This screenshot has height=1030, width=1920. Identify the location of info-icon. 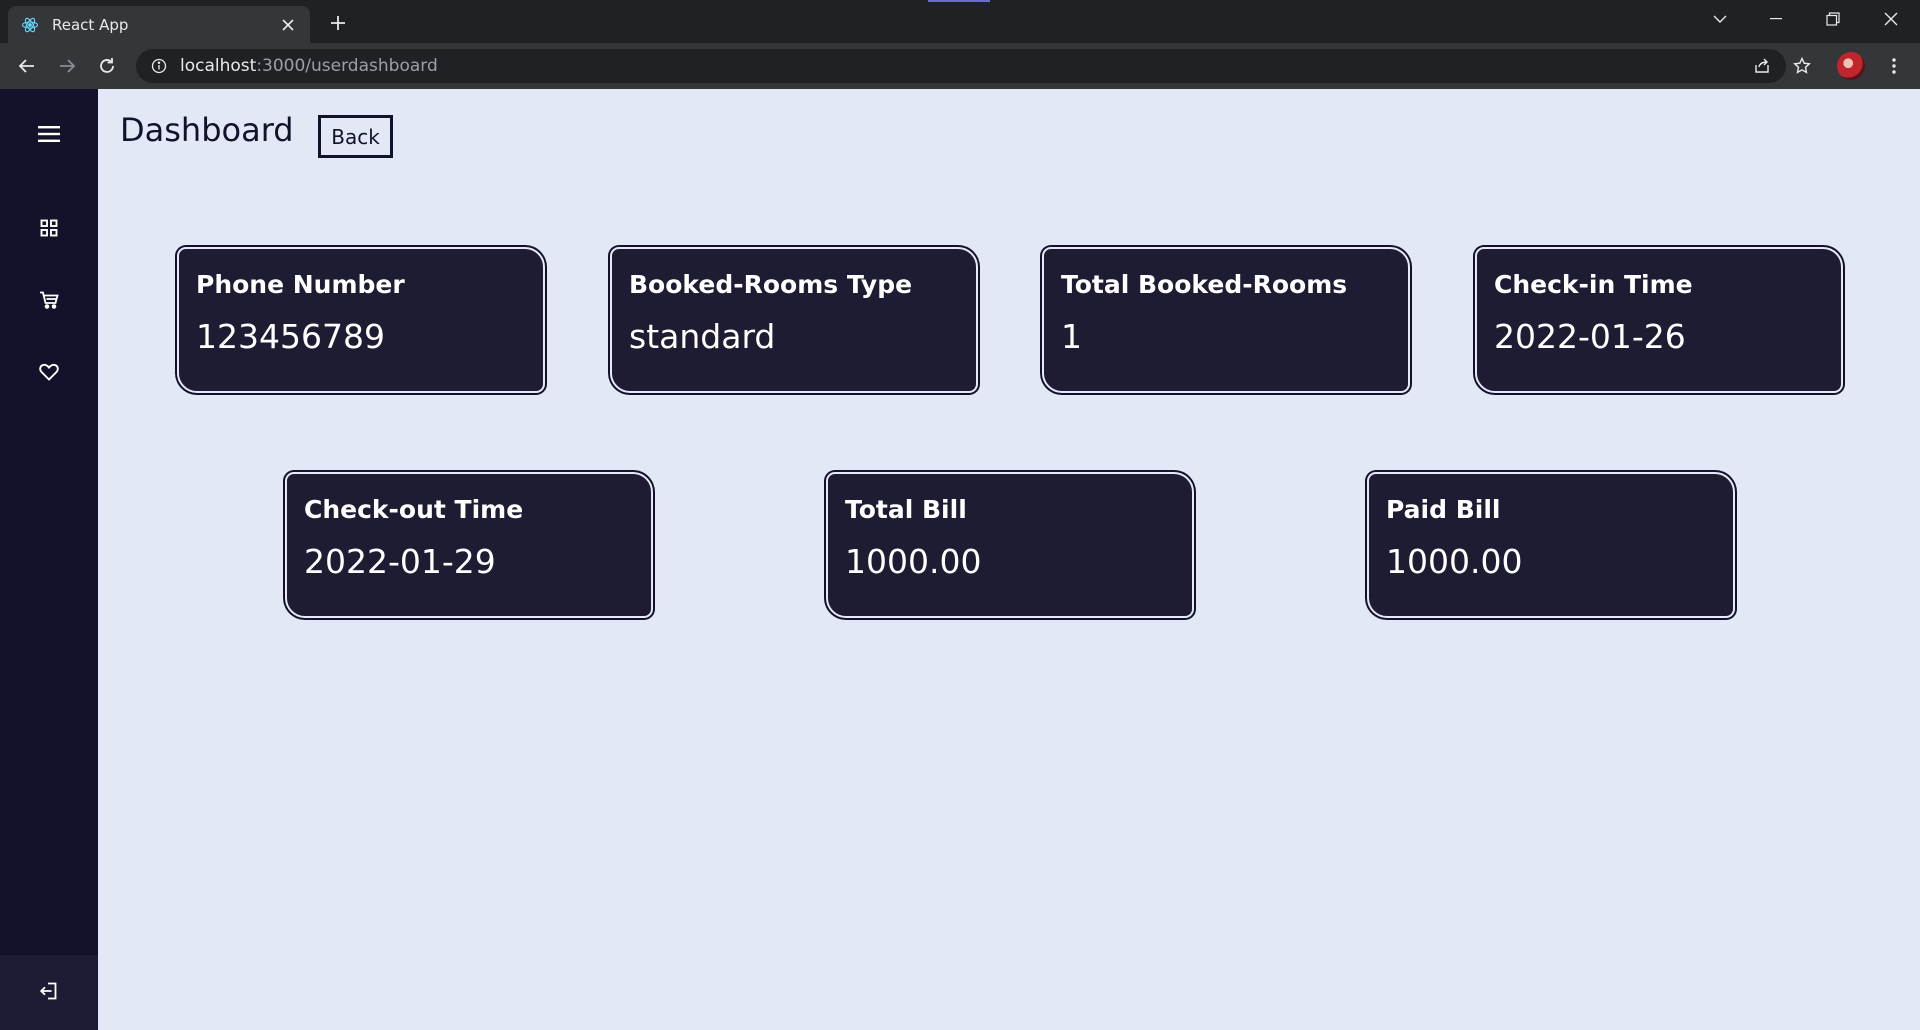
(159, 66).